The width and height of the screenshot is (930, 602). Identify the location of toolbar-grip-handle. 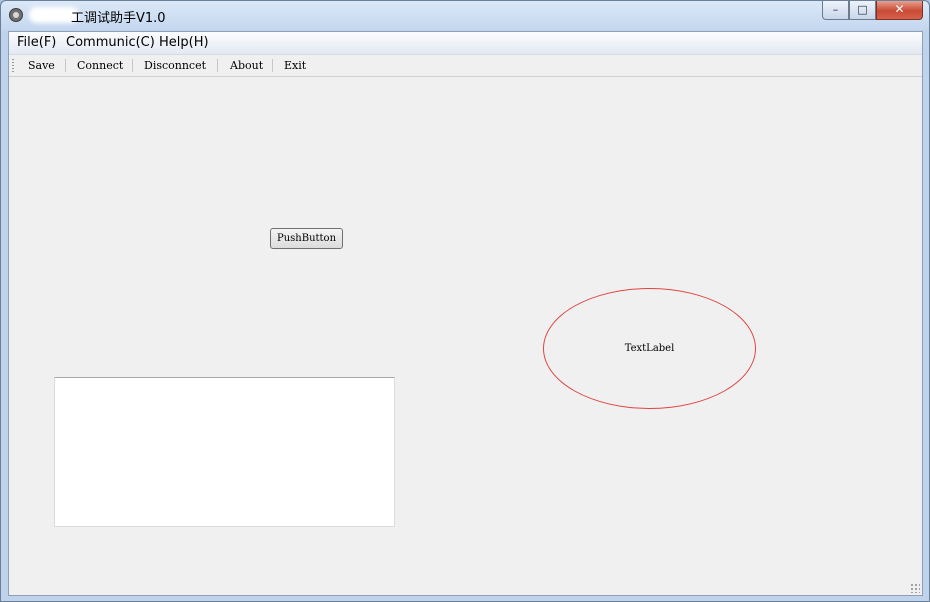
(13, 65).